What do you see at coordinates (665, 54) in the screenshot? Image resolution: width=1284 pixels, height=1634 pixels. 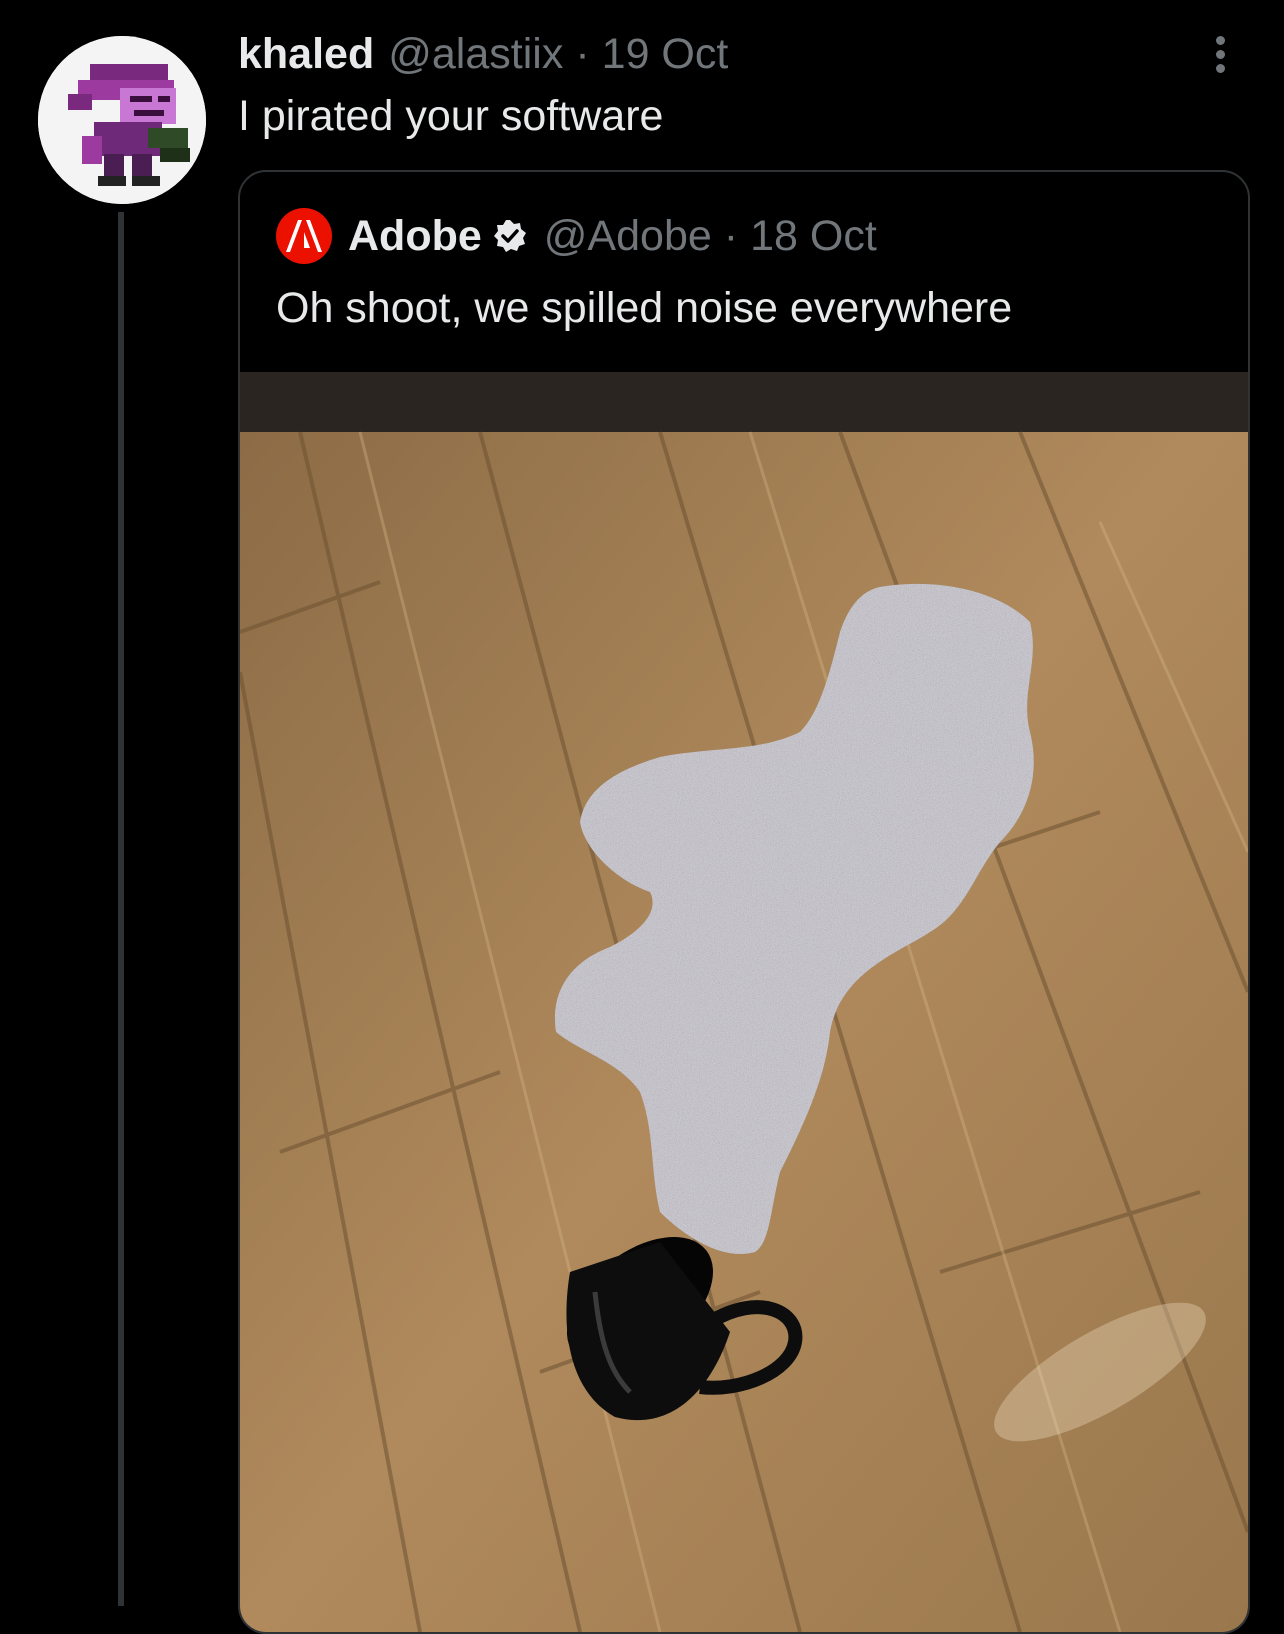 I see `reply-date: 19 Oct` at bounding box center [665, 54].